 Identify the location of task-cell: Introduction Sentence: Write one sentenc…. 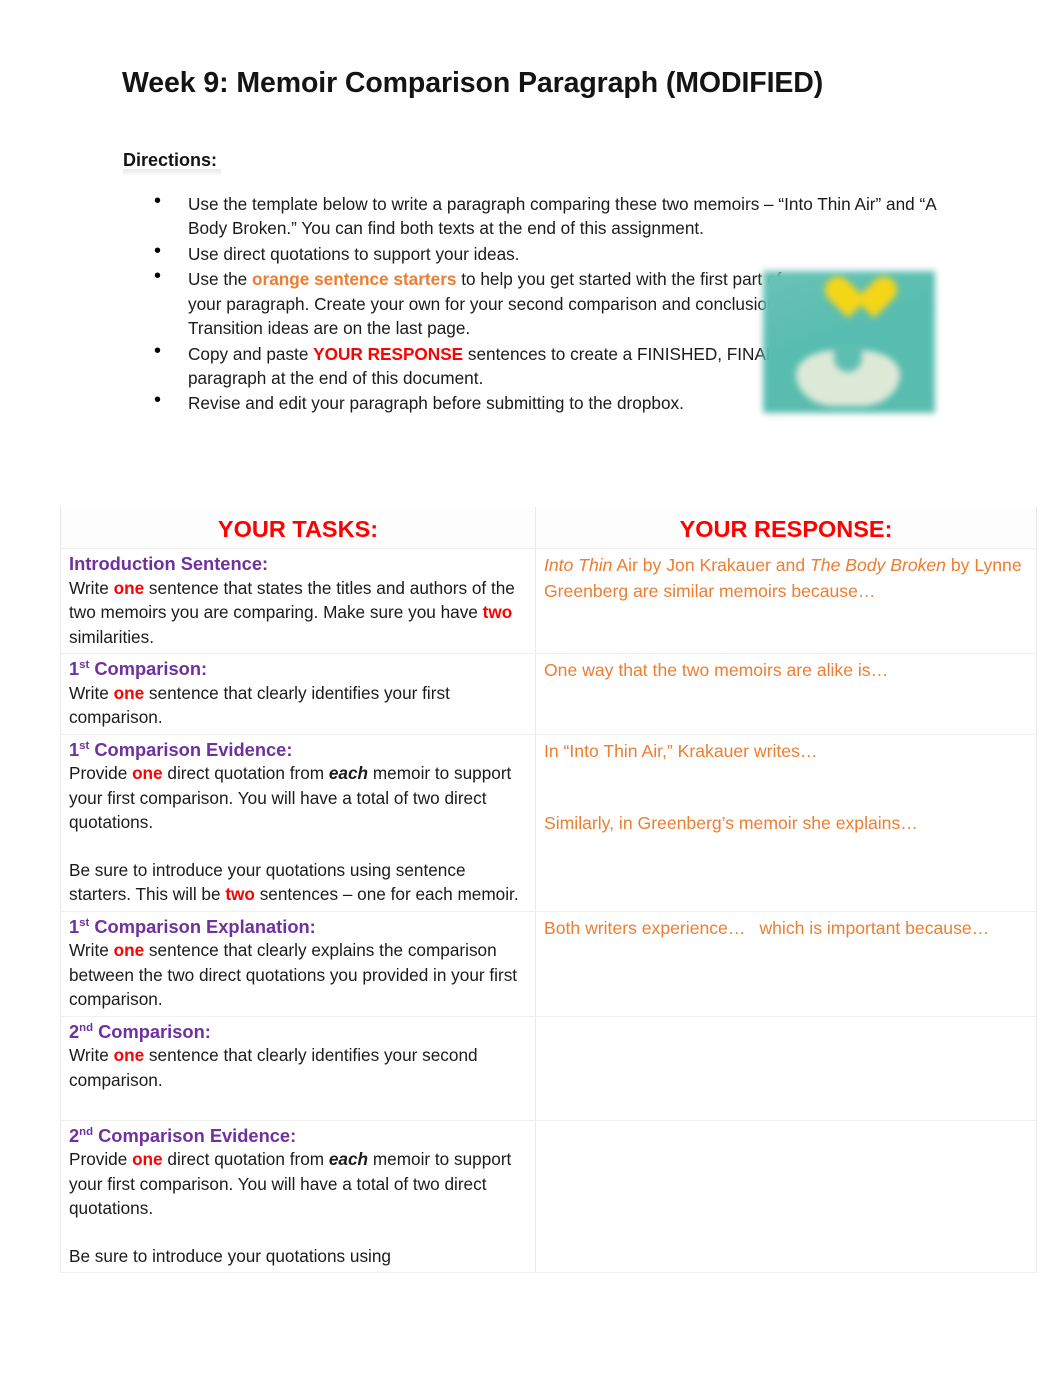
(298, 601).